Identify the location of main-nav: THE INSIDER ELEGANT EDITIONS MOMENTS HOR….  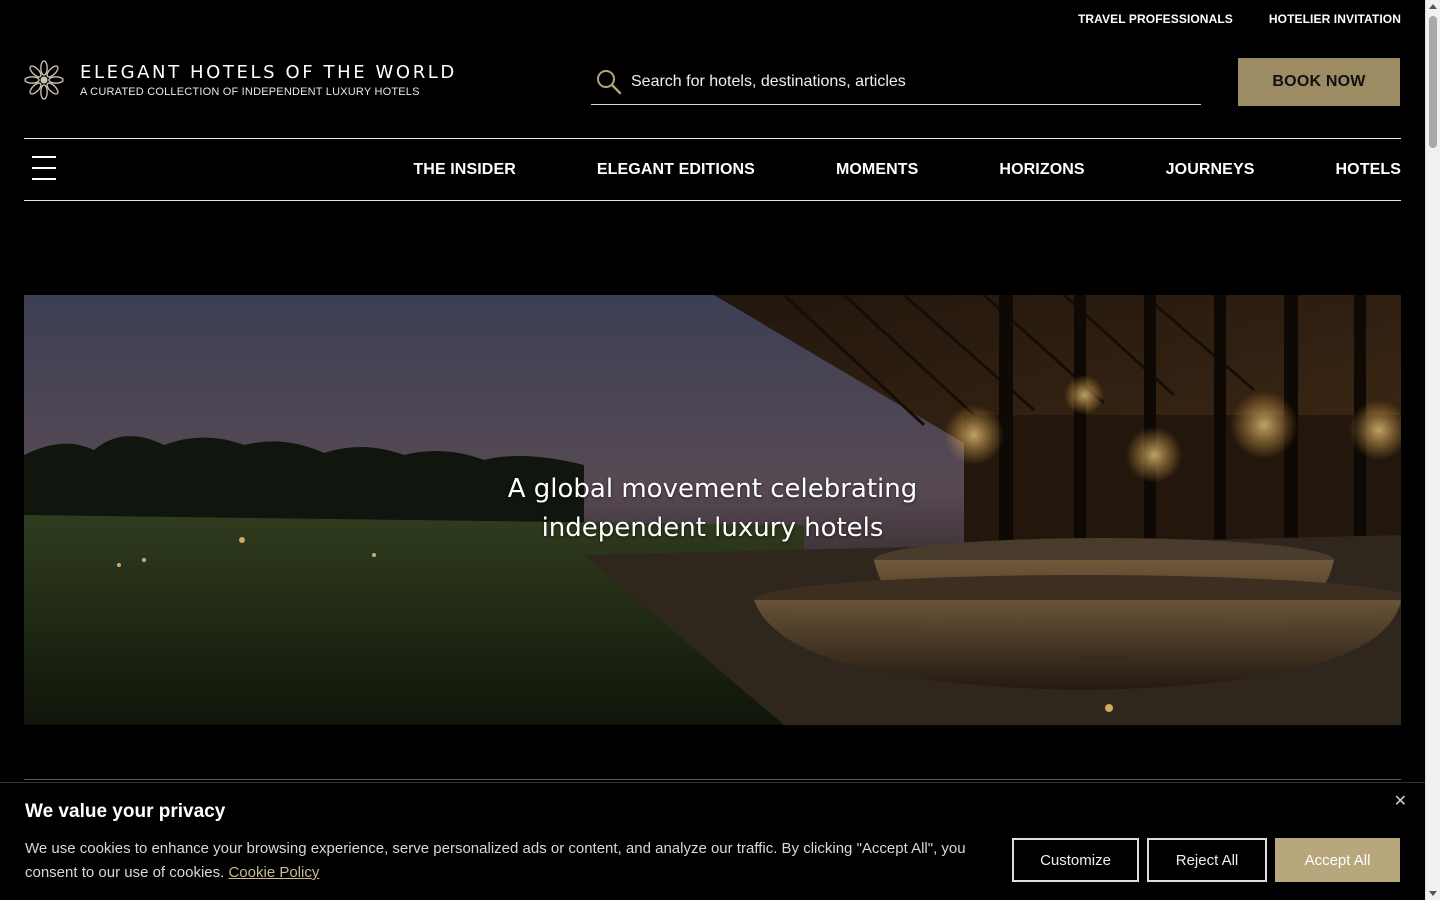
(712, 169).